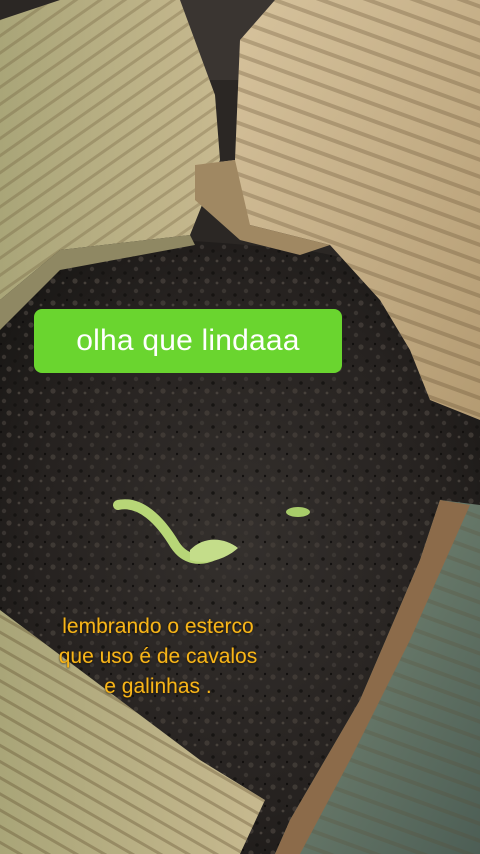  I want to click on text-sticker: olha que lindaaa, so click(188, 341).